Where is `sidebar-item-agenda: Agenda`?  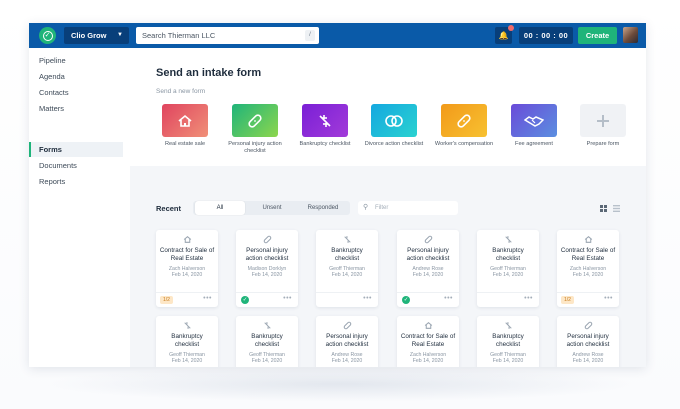 sidebar-item-agenda: Agenda is located at coordinates (76, 76).